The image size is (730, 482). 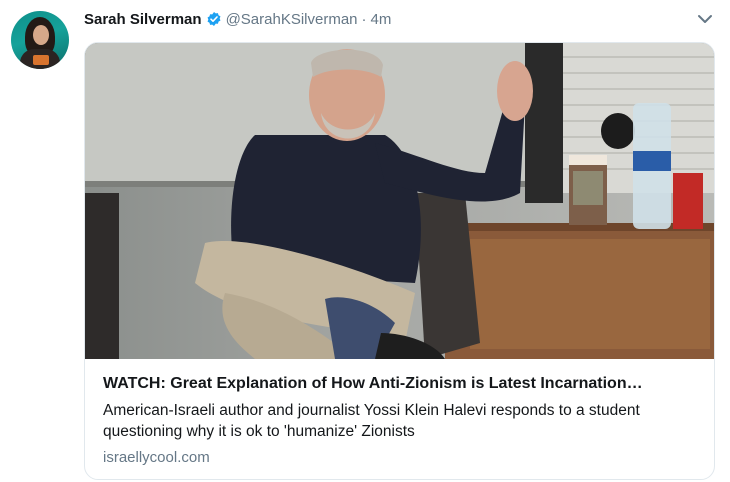 I want to click on chevron-down-icon, so click(x=705, y=19).